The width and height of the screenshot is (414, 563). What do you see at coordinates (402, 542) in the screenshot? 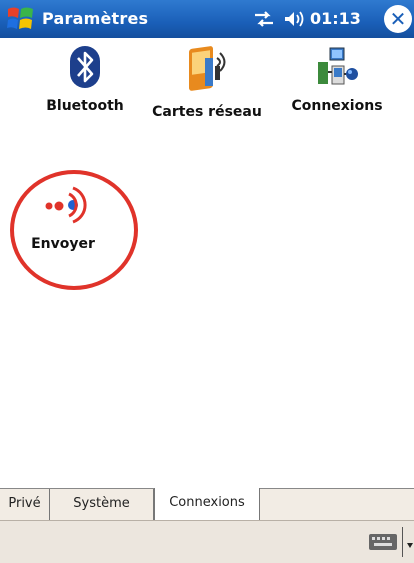
I see `menu-separator` at bounding box center [402, 542].